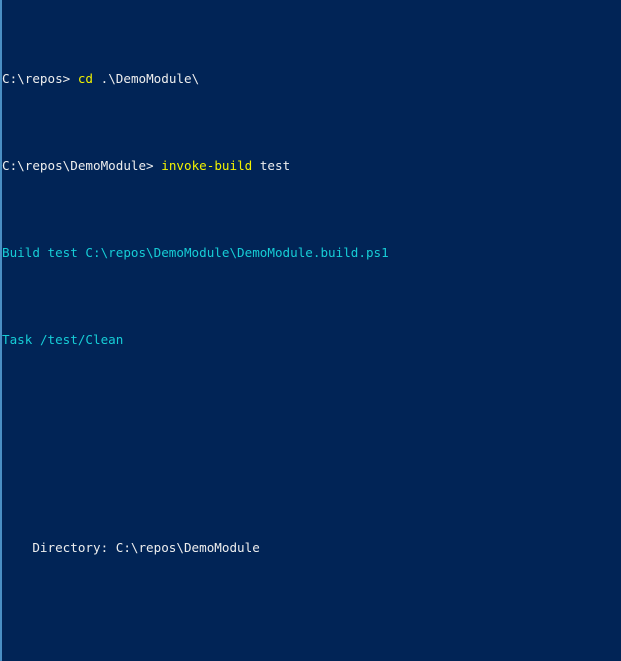 The height and width of the screenshot is (661, 621). I want to click on command-args-invoke-build: test, so click(275, 166).